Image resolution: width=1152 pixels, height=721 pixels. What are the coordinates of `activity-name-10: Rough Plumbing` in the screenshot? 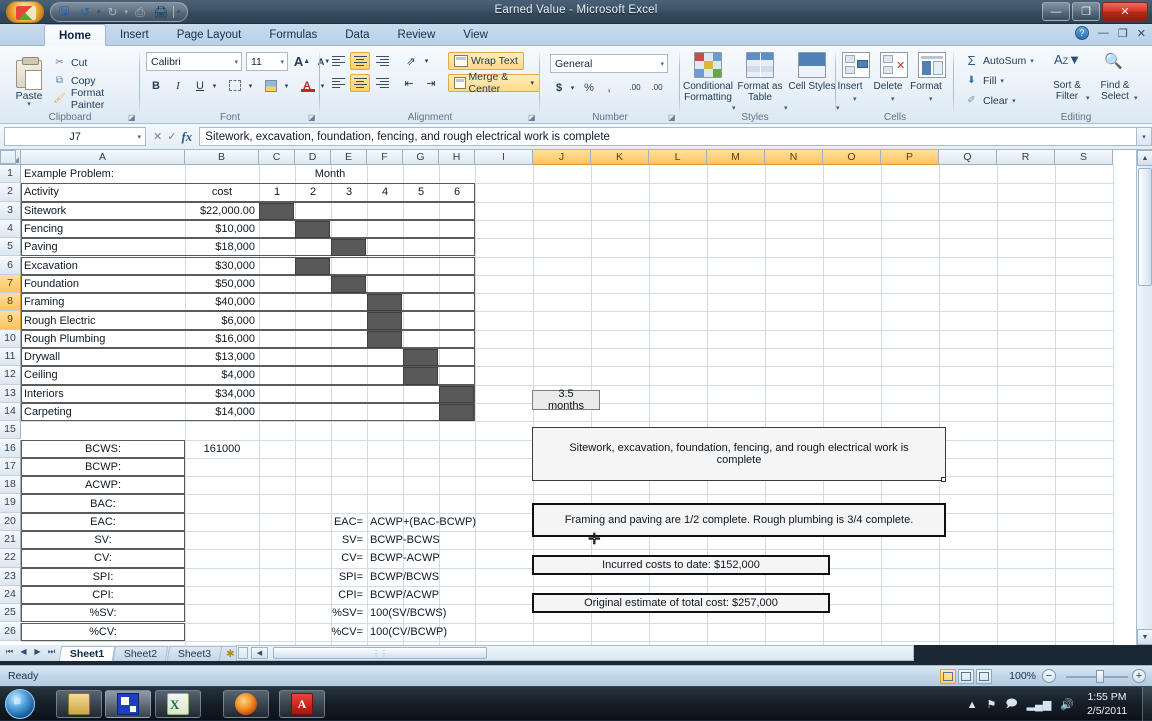 It's located at (103, 339).